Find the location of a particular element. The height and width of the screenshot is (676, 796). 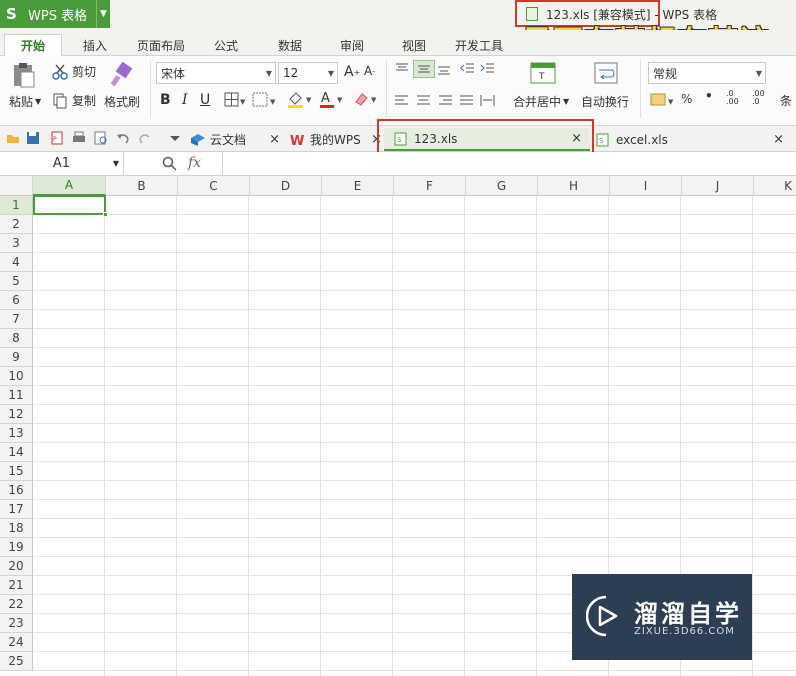

row-header: 3 is located at coordinates (16, 243).